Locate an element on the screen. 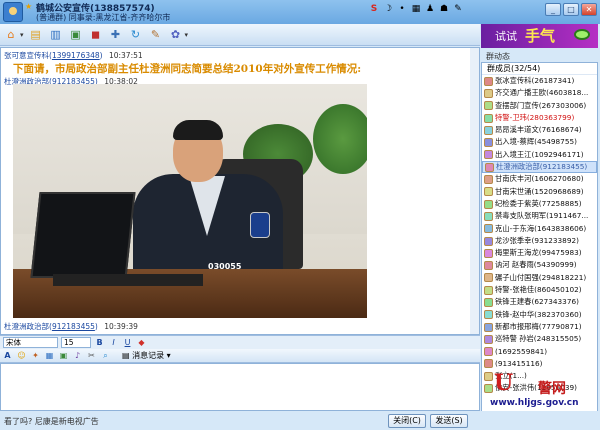 Image resolution: width=600 pixels, height=430 pixels. member-item: 新都市报邢梅(77790871) is located at coordinates (539, 327).